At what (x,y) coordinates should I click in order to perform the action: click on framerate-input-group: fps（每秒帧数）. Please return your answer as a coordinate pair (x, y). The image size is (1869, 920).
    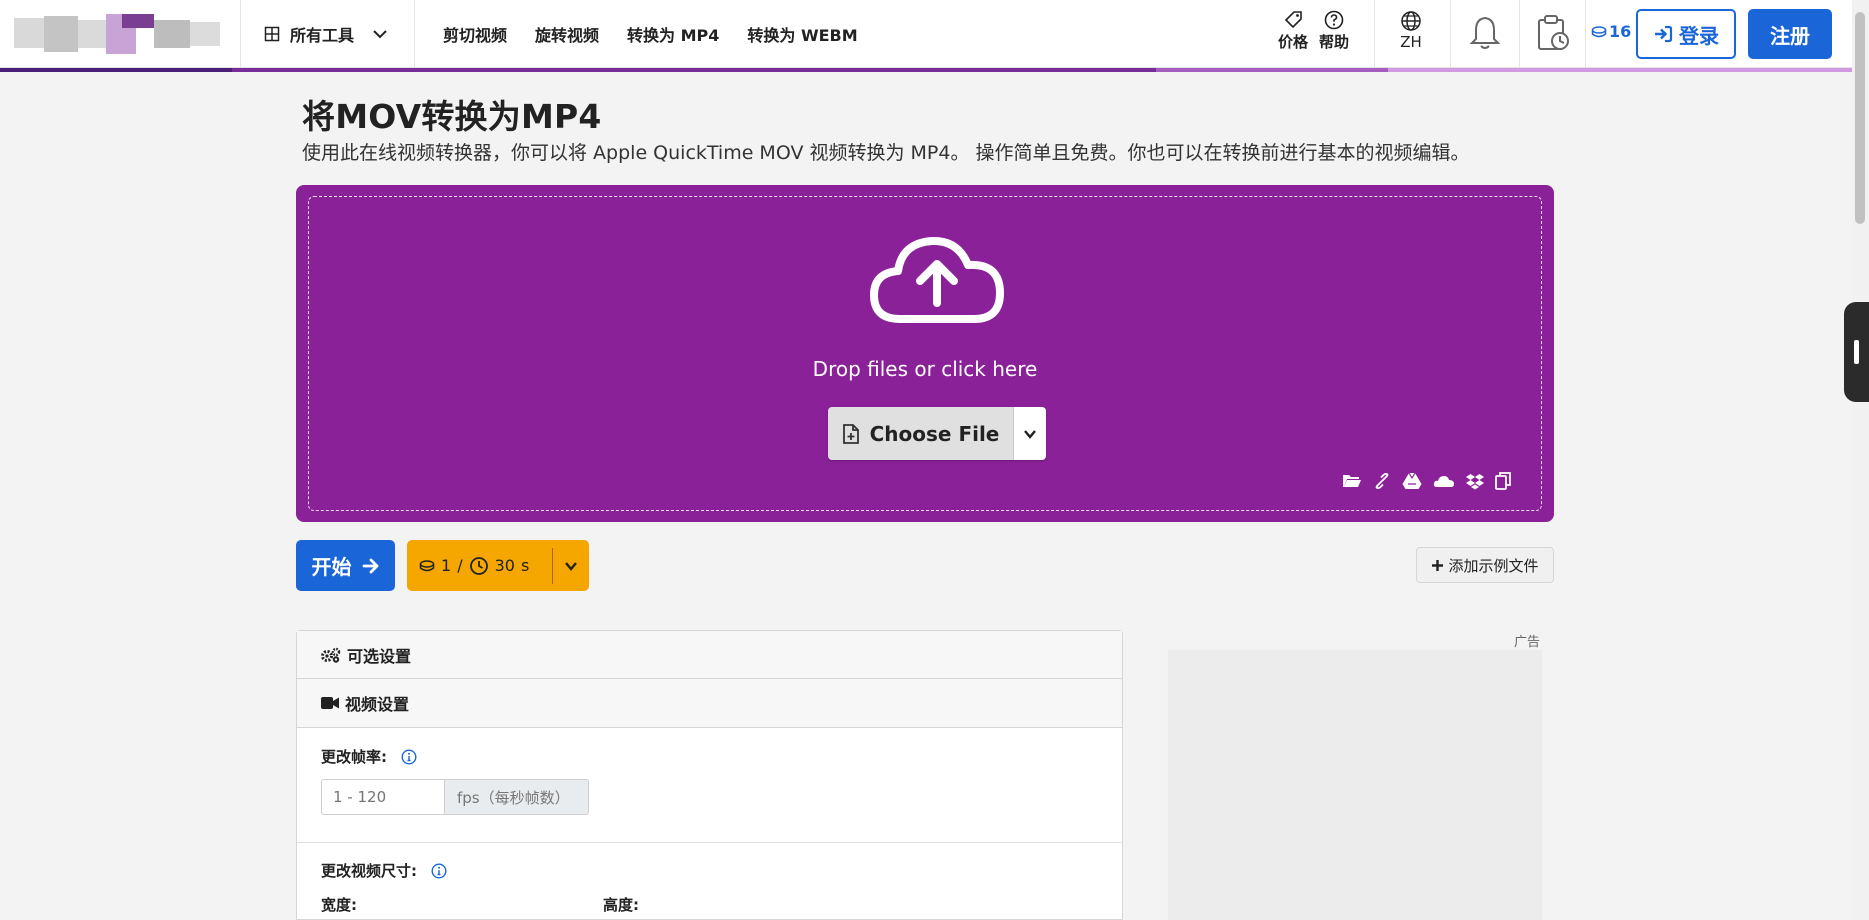
    Looking at the image, I should click on (455, 797).